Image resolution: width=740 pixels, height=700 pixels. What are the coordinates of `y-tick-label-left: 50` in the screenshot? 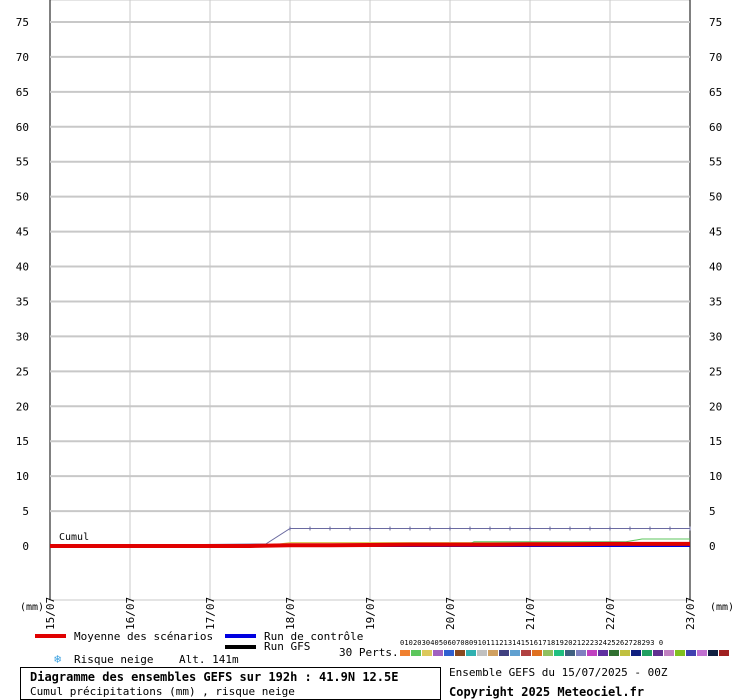 It's located at (22, 197).